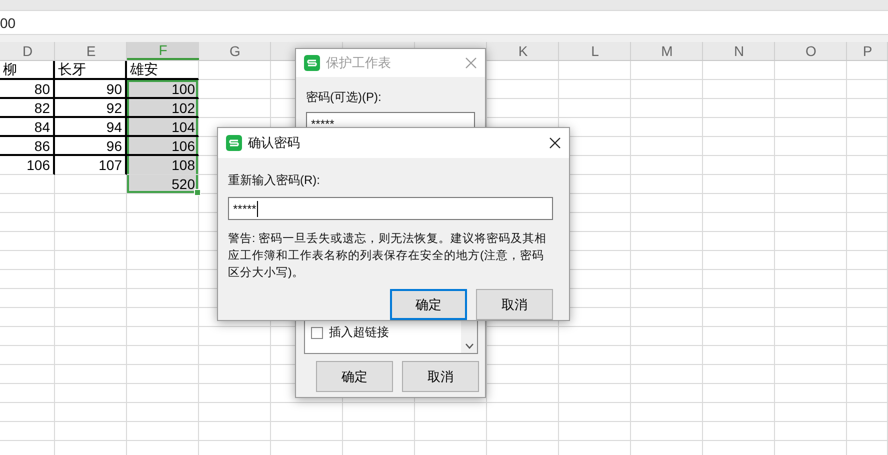 This screenshot has height=455, width=888. Describe the element at coordinates (235, 51) in the screenshot. I see `column-header: G` at that location.